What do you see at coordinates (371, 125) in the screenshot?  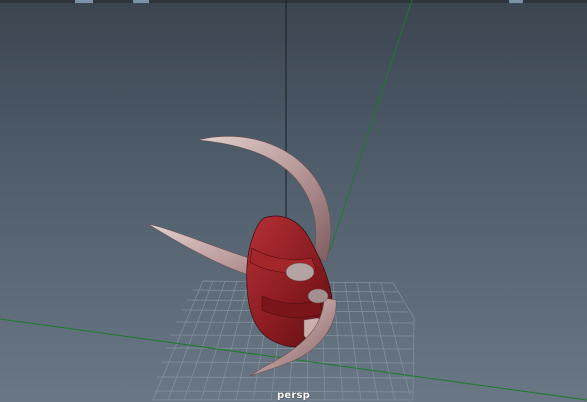 I see `z-axis-line` at bounding box center [371, 125].